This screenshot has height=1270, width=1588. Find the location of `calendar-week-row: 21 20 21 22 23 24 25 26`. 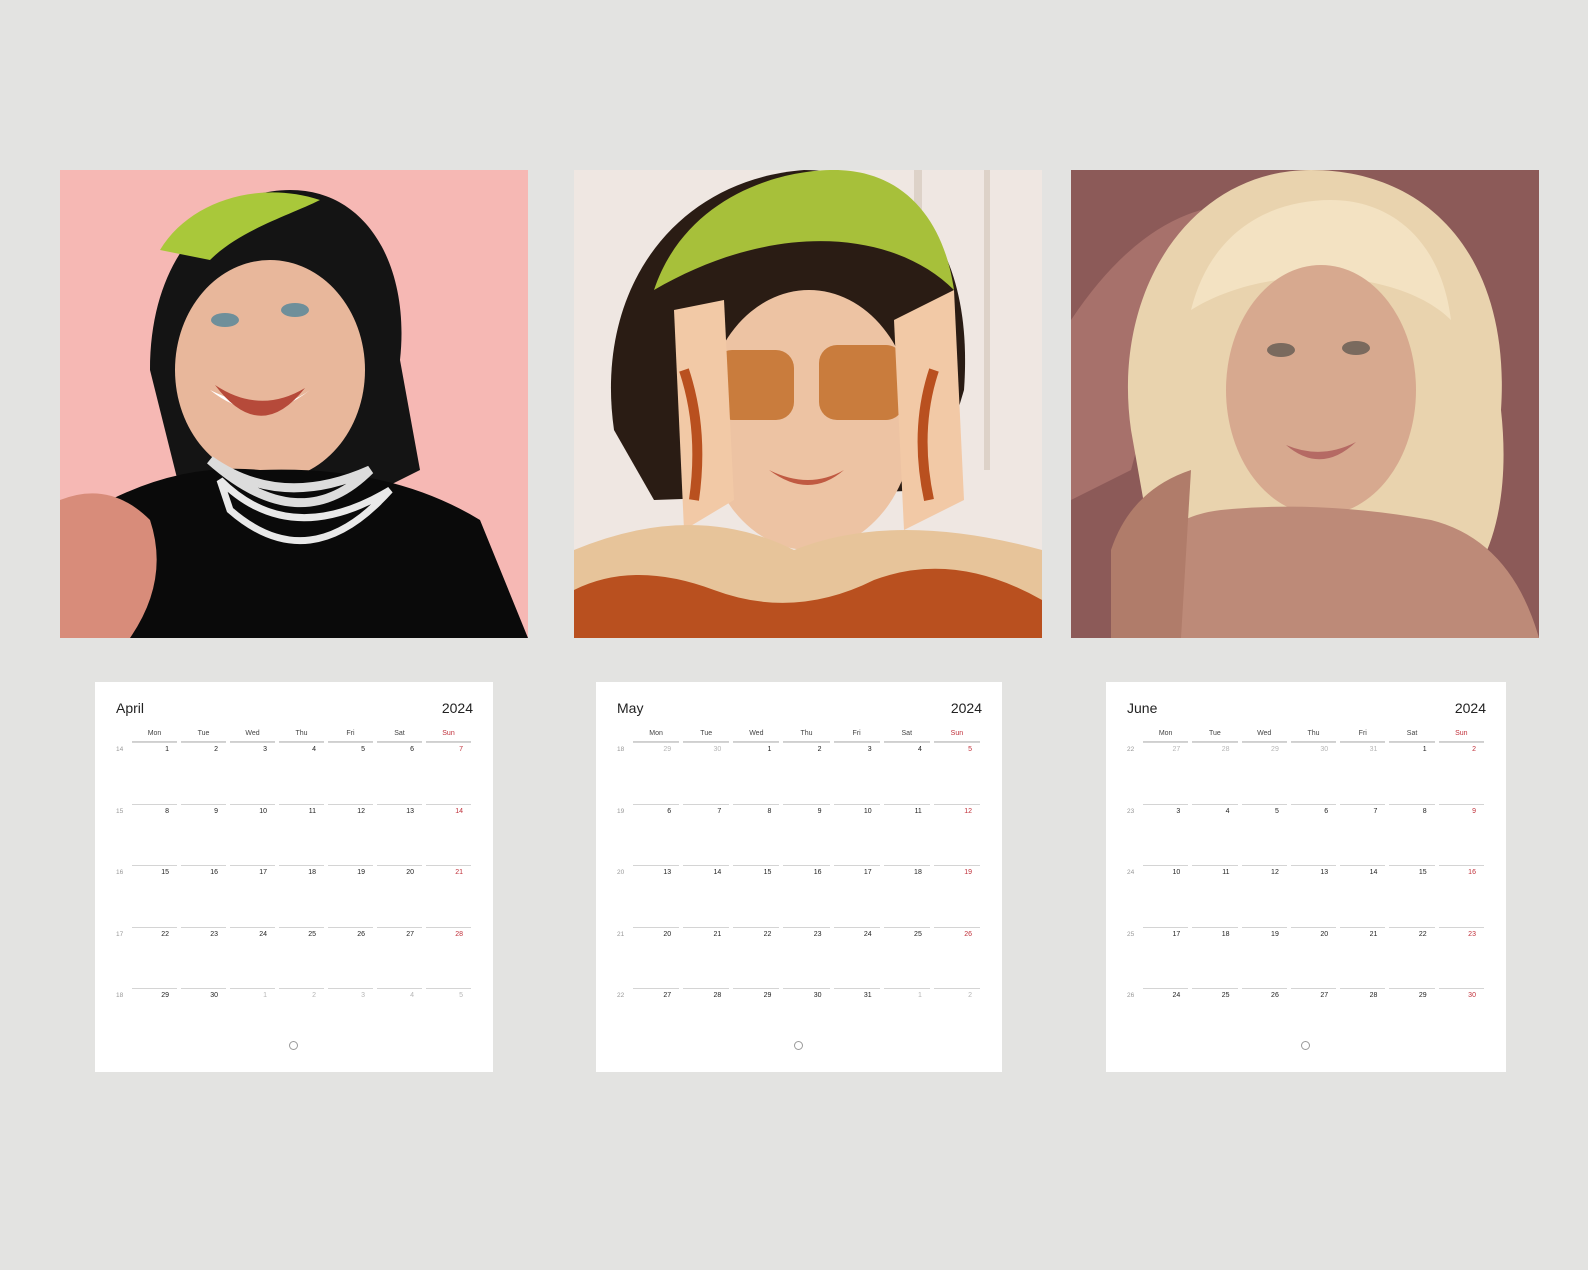

calendar-week-row: 21 20 21 22 23 24 25 26 is located at coordinates (799, 957).